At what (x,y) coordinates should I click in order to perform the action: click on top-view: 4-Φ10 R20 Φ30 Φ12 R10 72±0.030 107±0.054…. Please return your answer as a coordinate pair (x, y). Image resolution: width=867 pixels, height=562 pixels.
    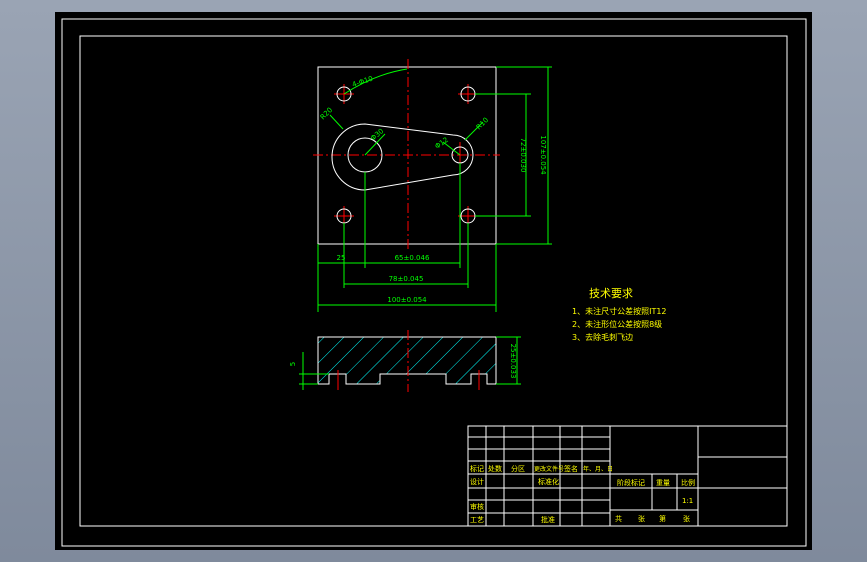
    Looking at the image, I should click on (432, 185).